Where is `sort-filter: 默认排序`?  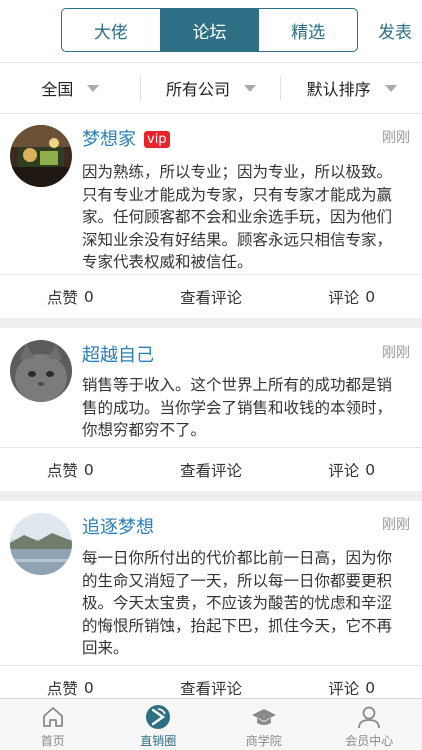
sort-filter: 默认排序 is located at coordinates (351, 88).